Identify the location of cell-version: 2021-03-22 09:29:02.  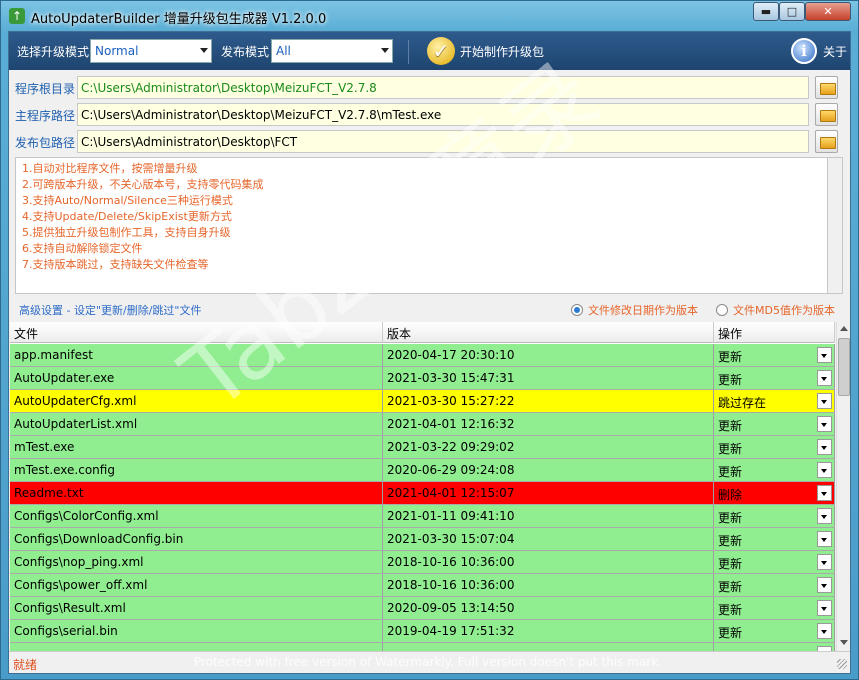
(548, 447).